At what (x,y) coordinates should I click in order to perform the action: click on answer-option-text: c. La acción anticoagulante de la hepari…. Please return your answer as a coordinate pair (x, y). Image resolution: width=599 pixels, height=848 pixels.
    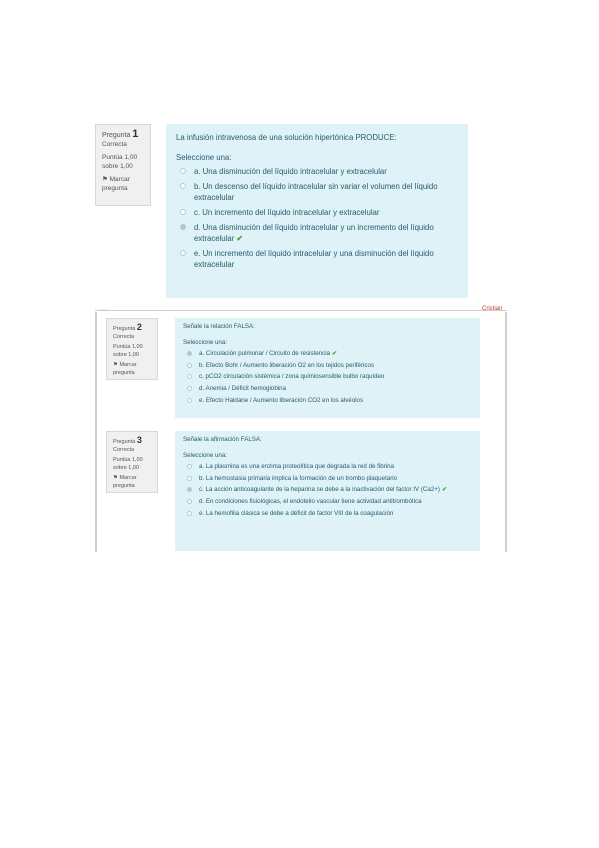
    Looking at the image, I should click on (319, 490).